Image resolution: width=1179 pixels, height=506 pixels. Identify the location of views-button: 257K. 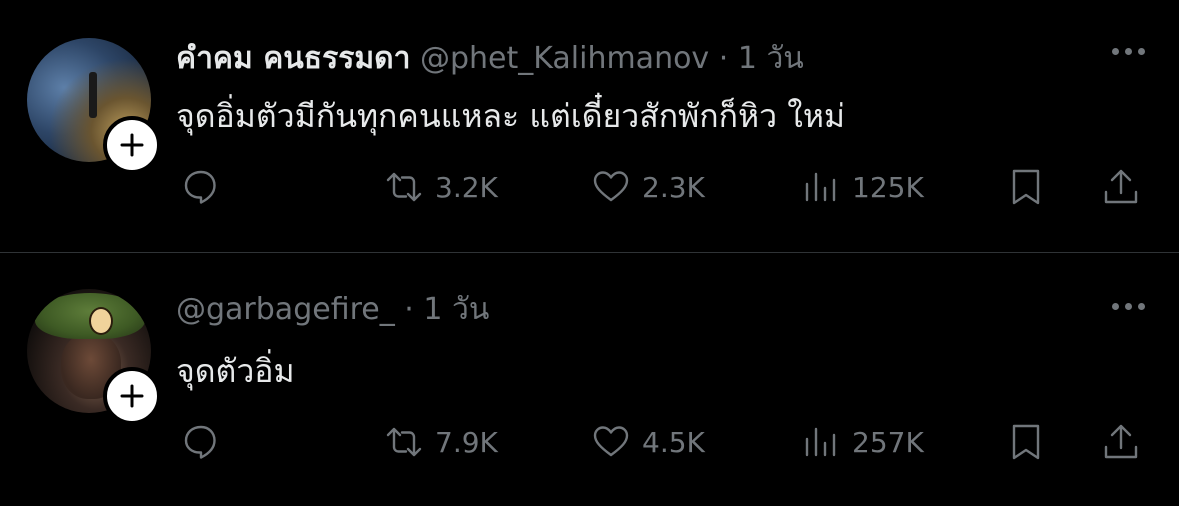
(862, 442).